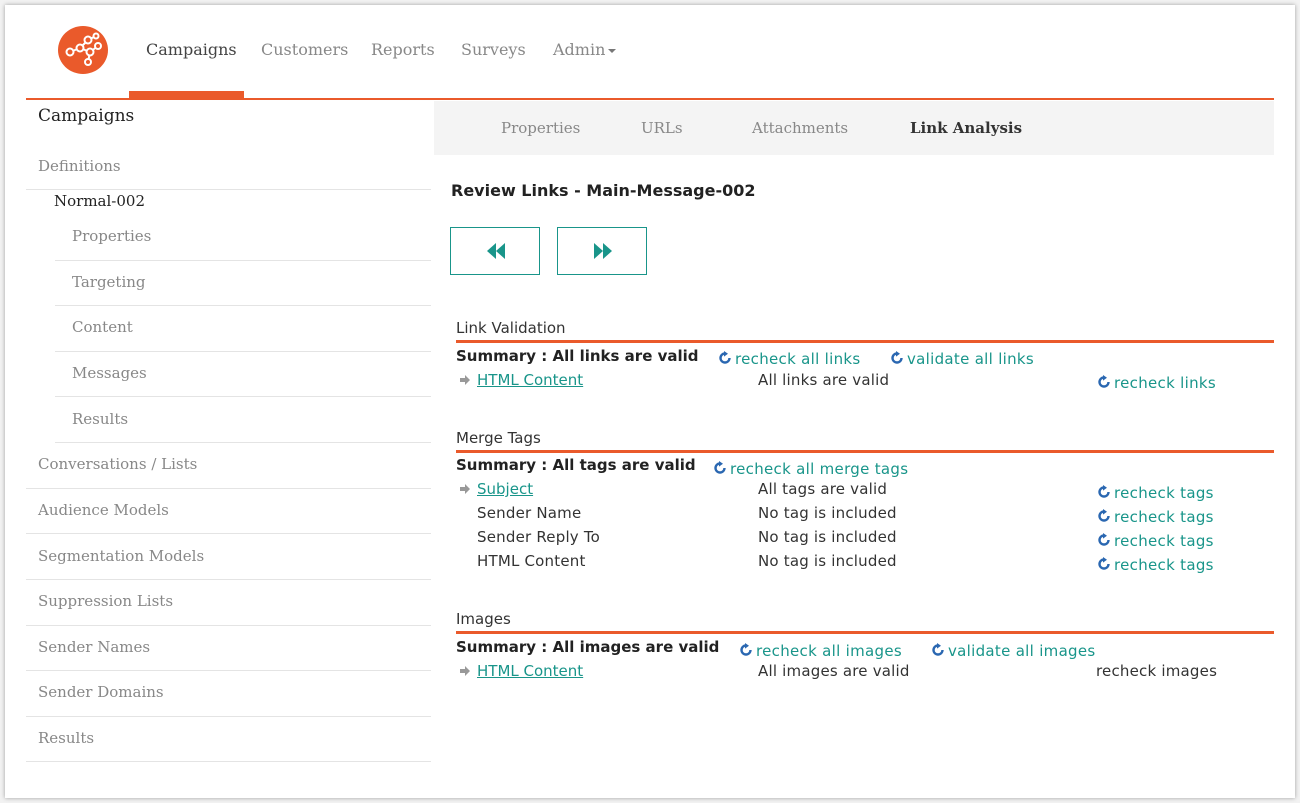  I want to click on nav-admin: Admin, so click(585, 49).